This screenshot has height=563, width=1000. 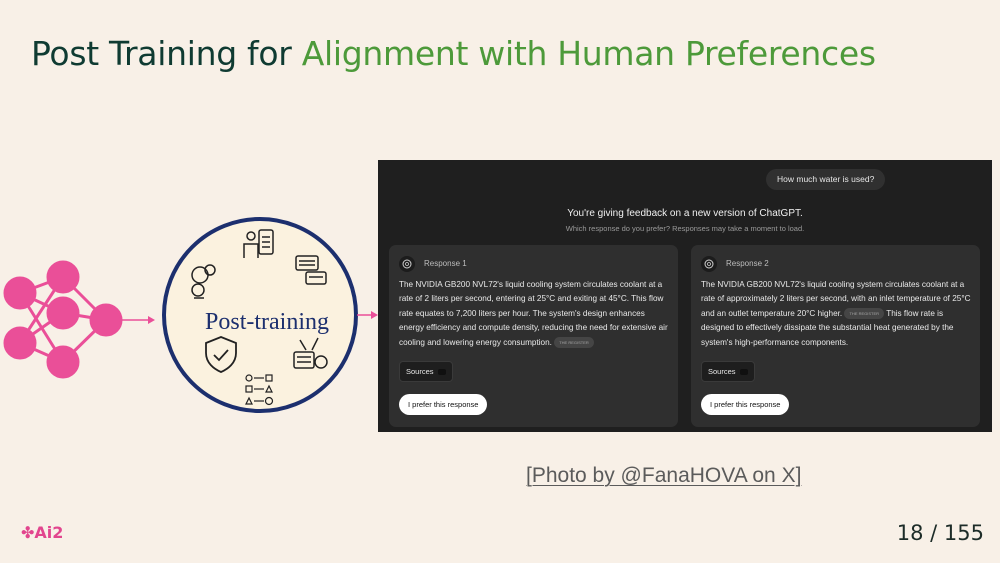 I want to click on ai2-mark-icon: ✤, so click(x=28, y=532).